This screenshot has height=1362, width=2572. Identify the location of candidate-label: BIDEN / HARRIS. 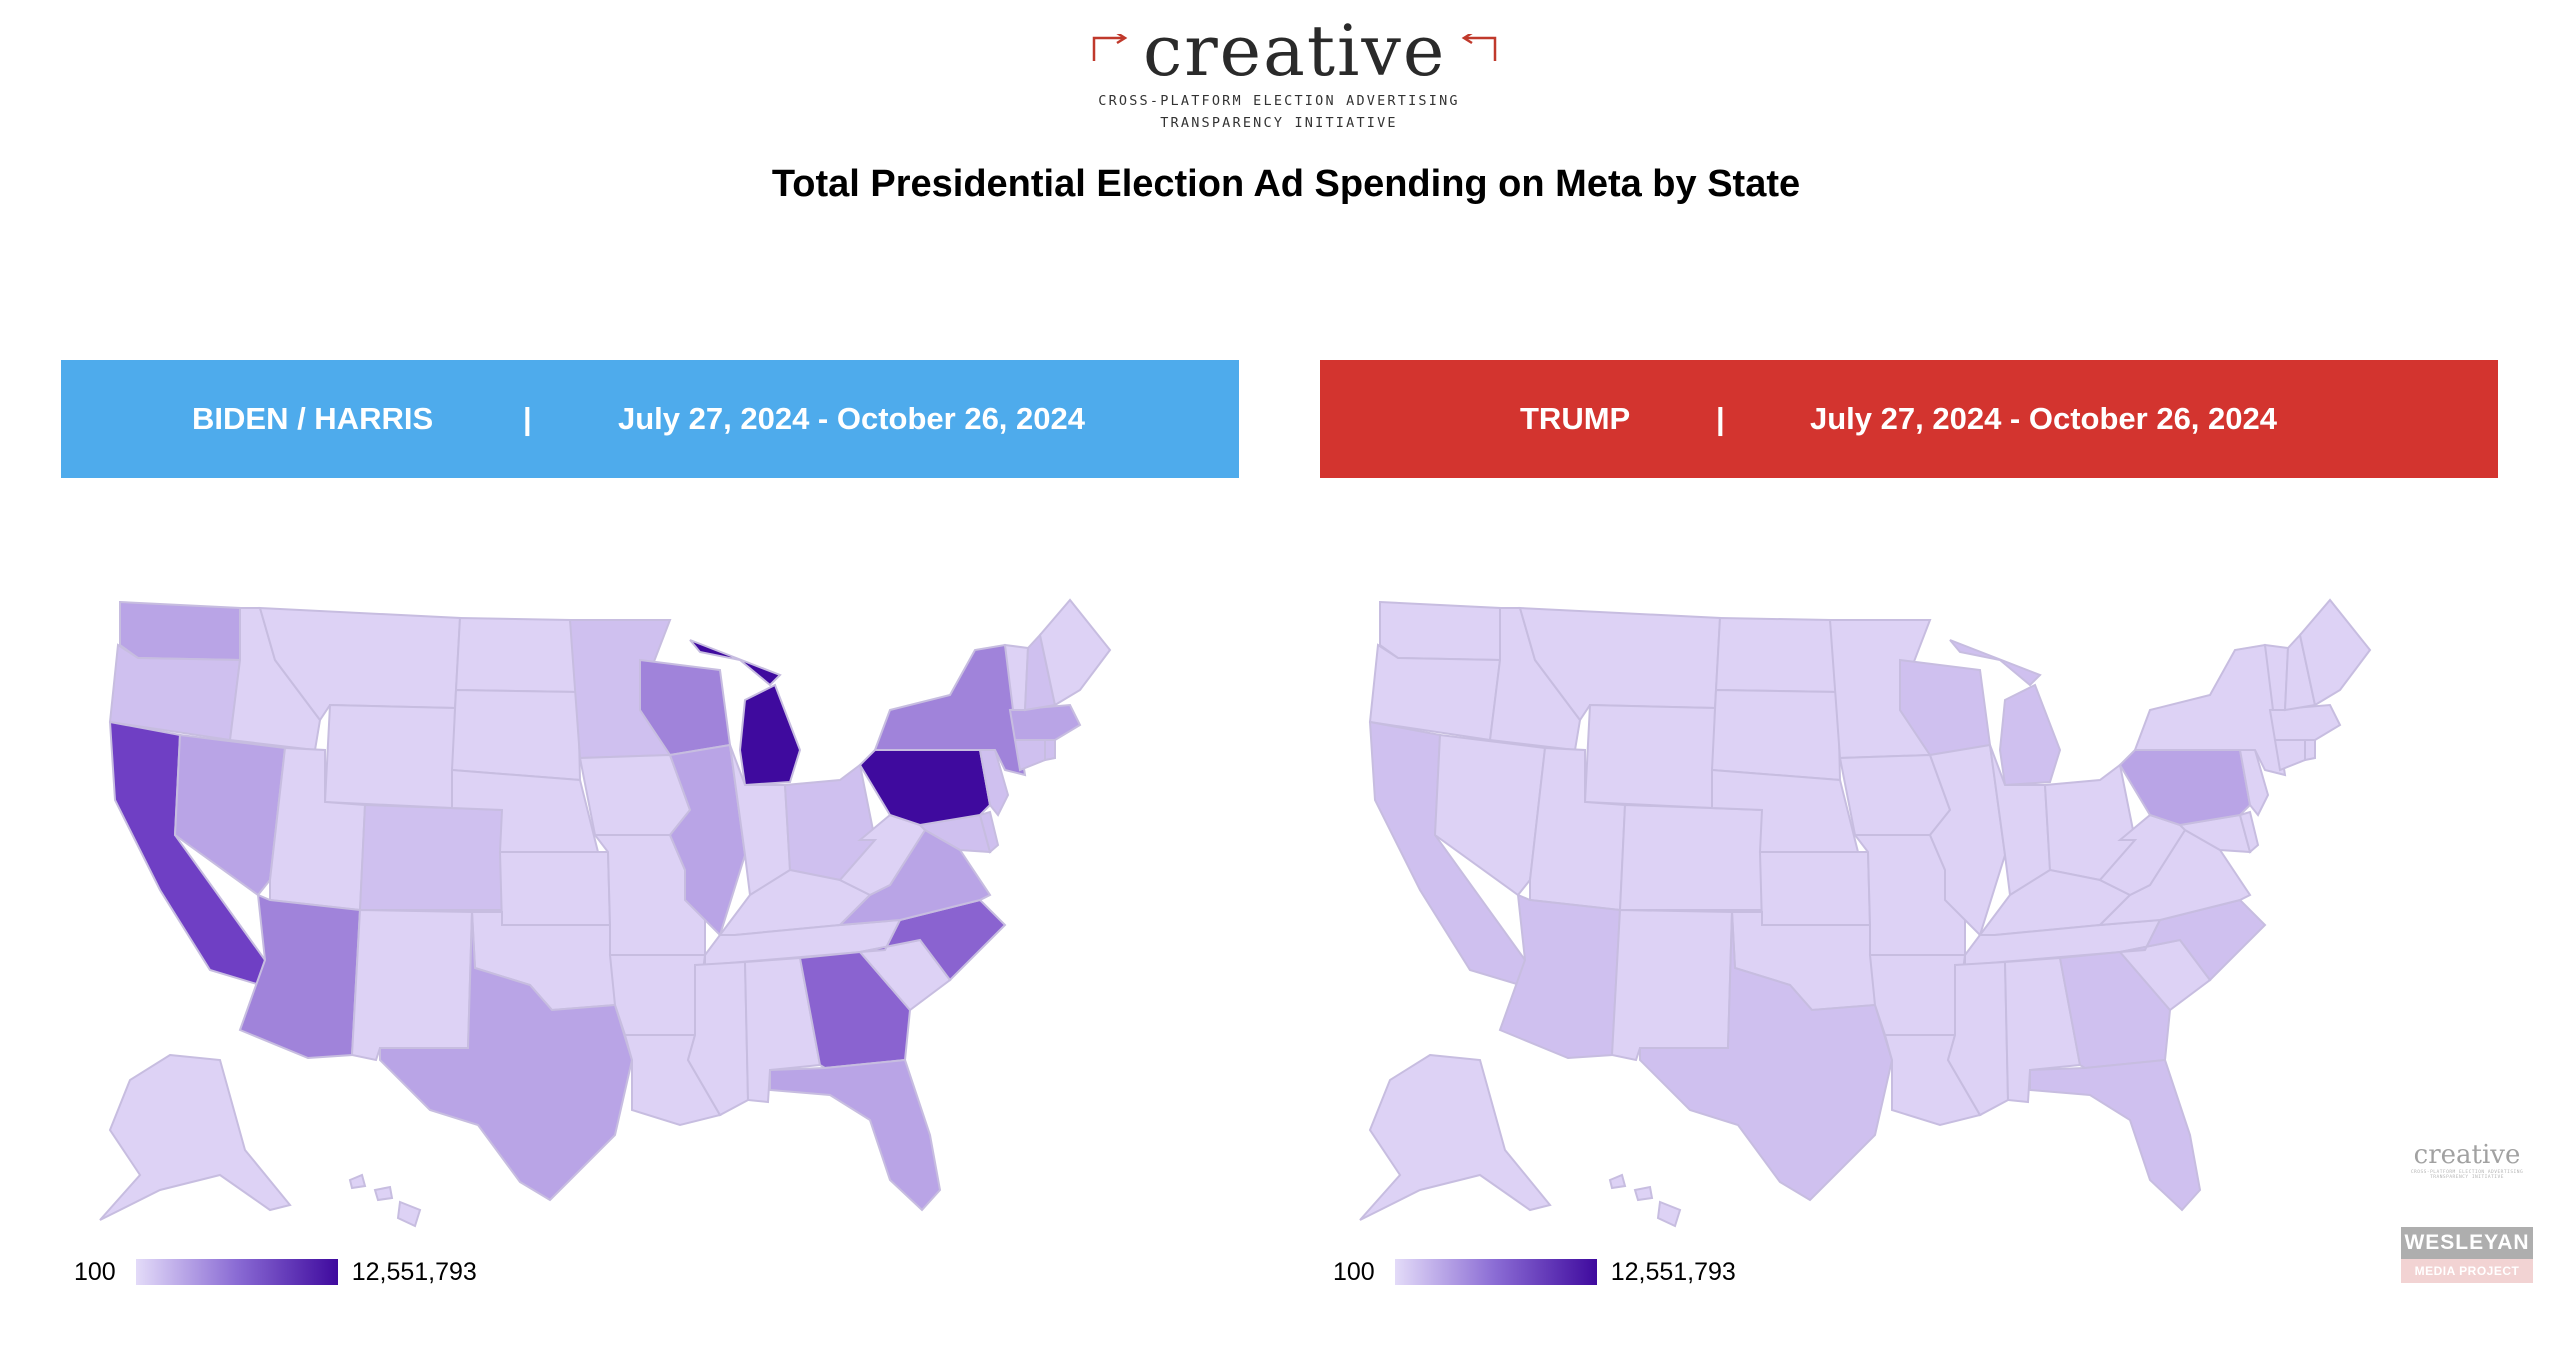
(313, 418).